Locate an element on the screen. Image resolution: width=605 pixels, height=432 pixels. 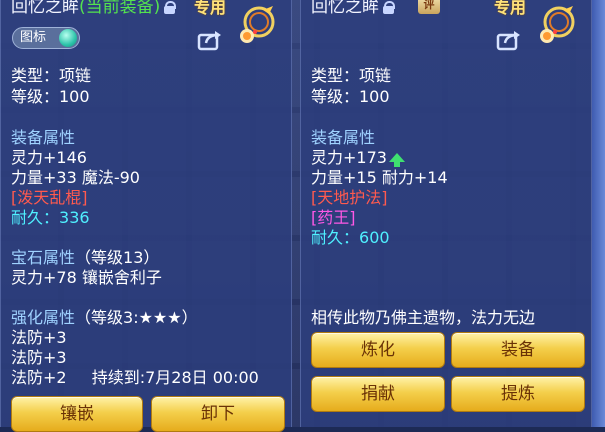
durability-value: 336 is located at coordinates (74, 217).